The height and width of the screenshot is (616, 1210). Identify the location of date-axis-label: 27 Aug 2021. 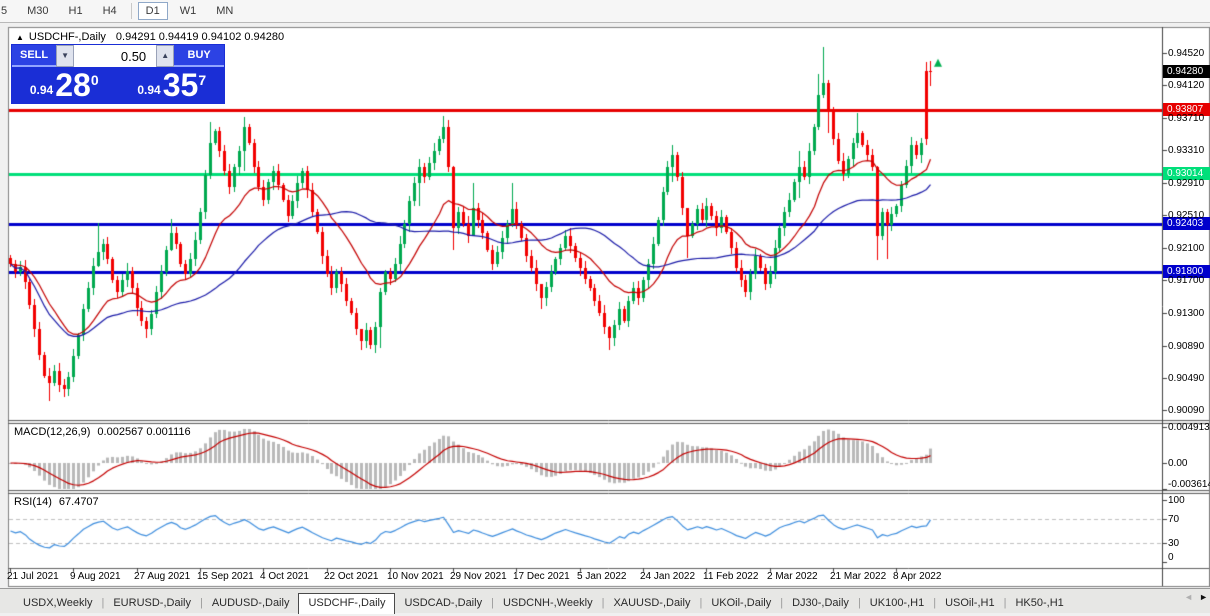
(162, 576).